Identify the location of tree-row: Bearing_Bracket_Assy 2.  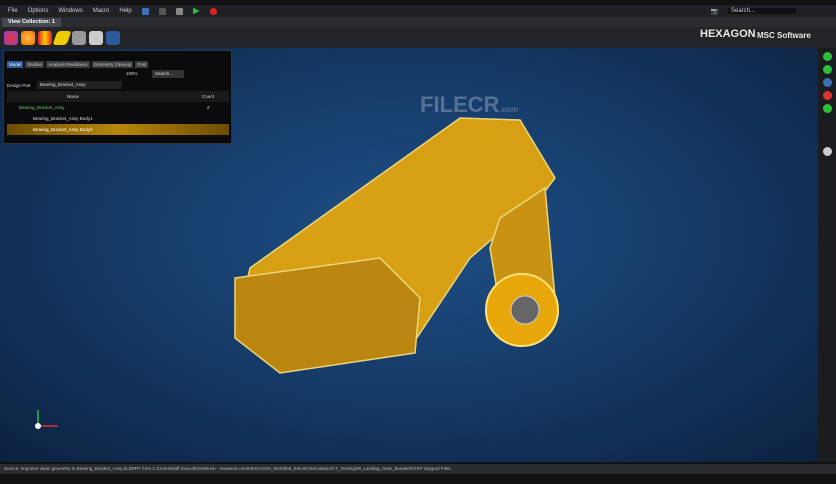
(118, 107).